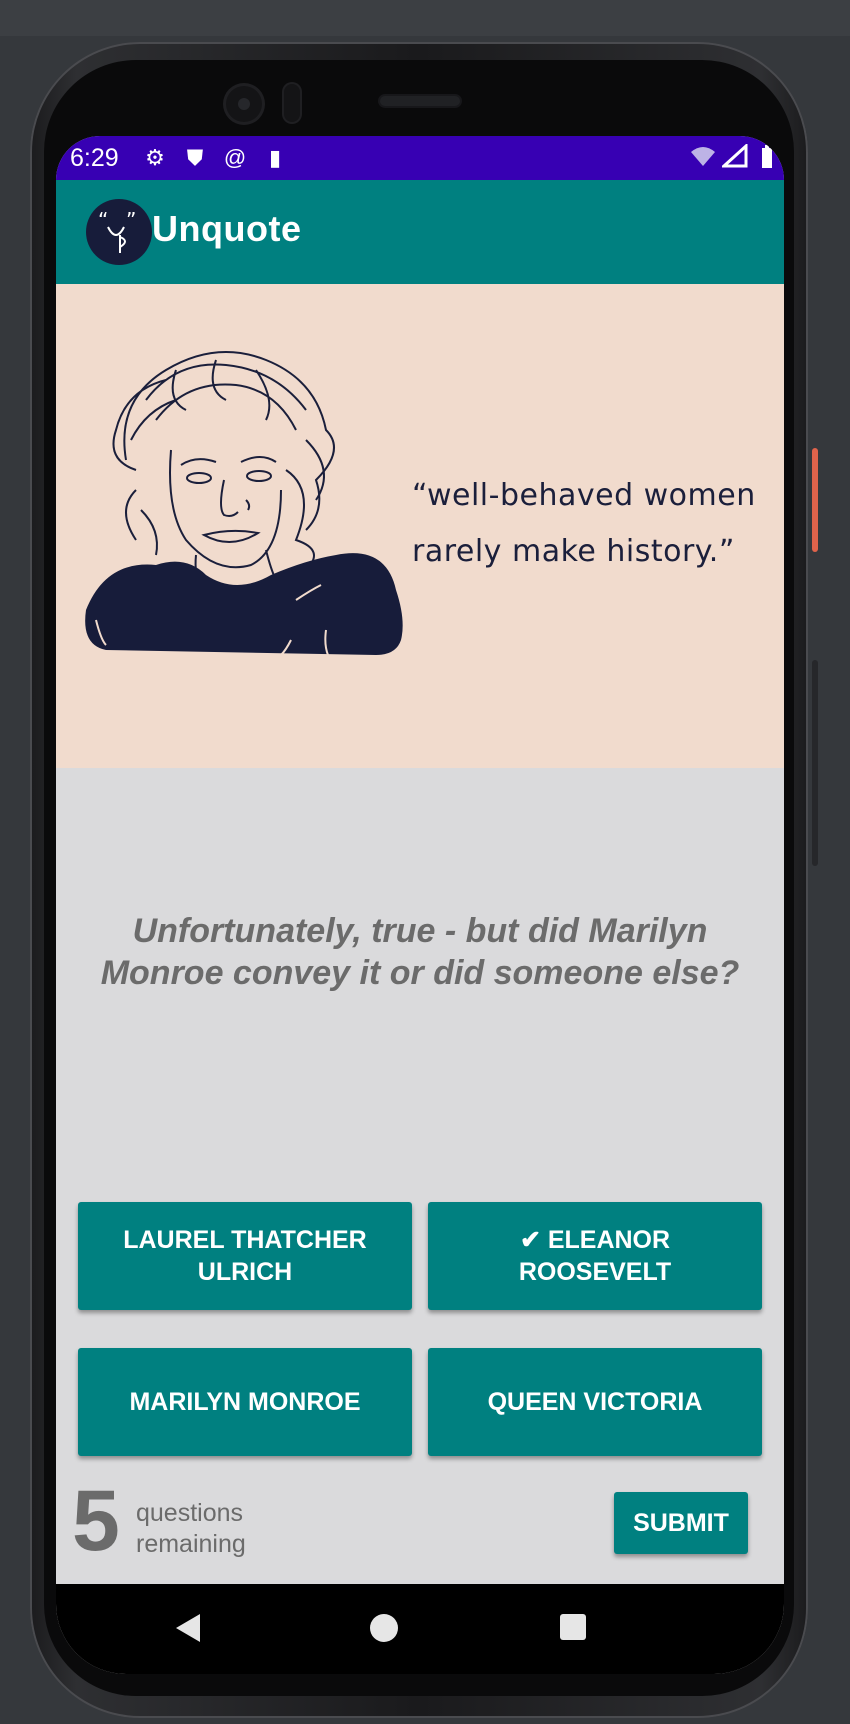 This screenshot has width=850, height=1724. What do you see at coordinates (815, 763) in the screenshot?
I see `volume-button` at bounding box center [815, 763].